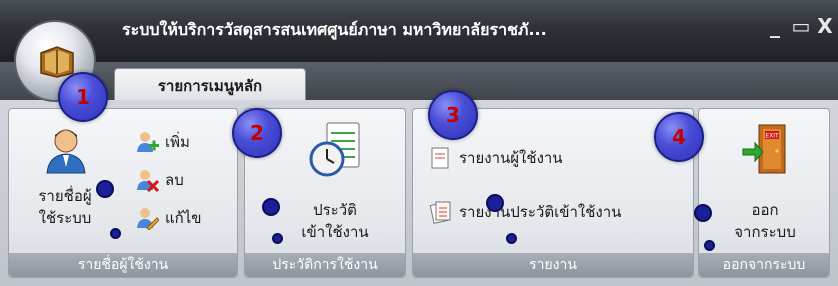  I want to click on group-exit: EXIT ออก จากระบบ ออกจากระบบ, so click(764, 193).